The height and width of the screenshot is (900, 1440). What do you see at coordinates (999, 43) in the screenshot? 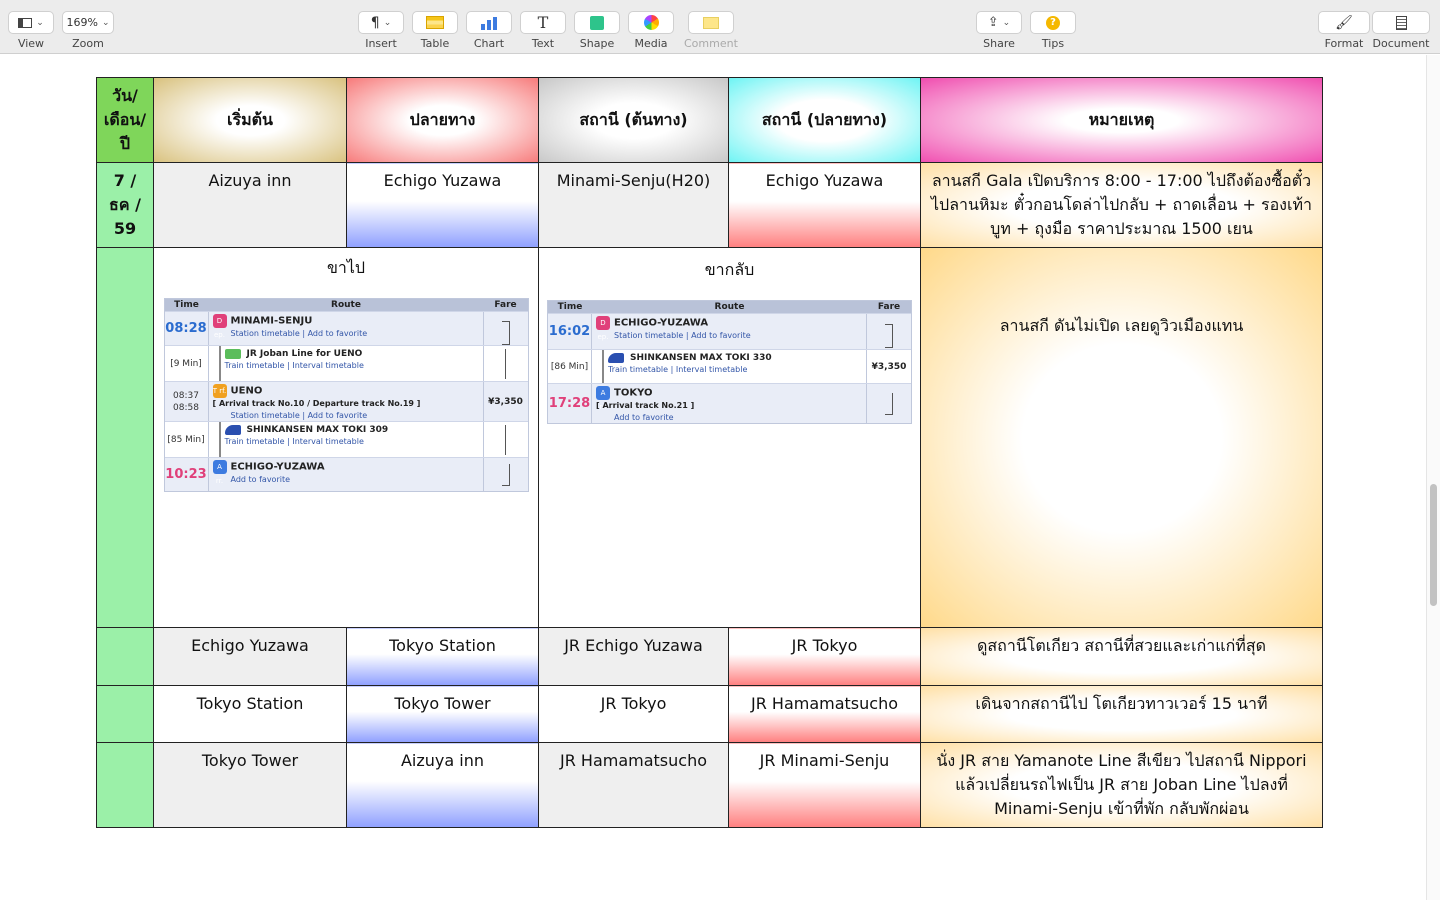
I see `share-label: Share` at bounding box center [999, 43].